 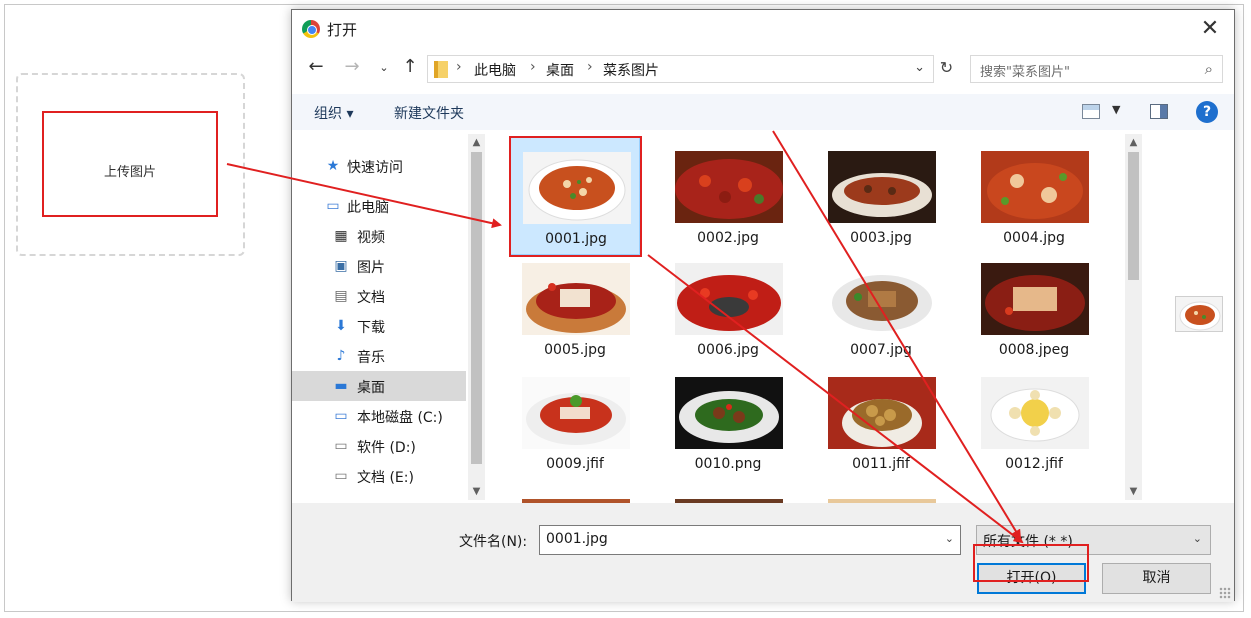 I want to click on breadcrumb-this-pc: 此电脑, so click(x=495, y=70).